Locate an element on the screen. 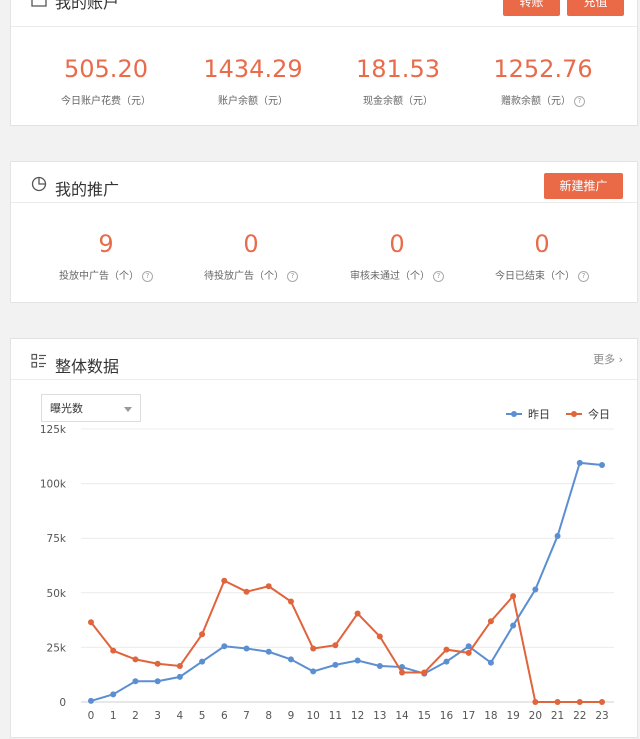 Image resolution: width=640 pixels, height=739 pixels. x-tick-label: 14 is located at coordinates (402, 716).